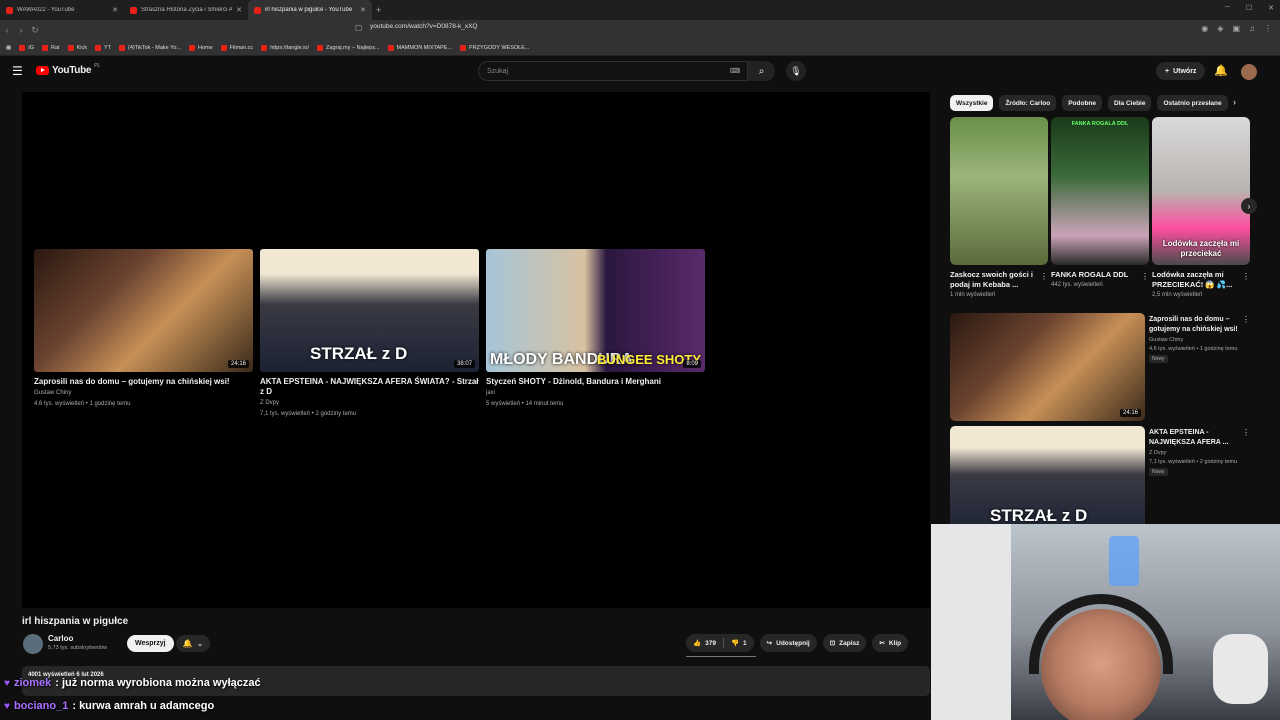 This screenshot has height=720, width=1280. Describe the element at coordinates (739, 643) in the screenshot. I see `dislike-button: 👎 1` at that location.